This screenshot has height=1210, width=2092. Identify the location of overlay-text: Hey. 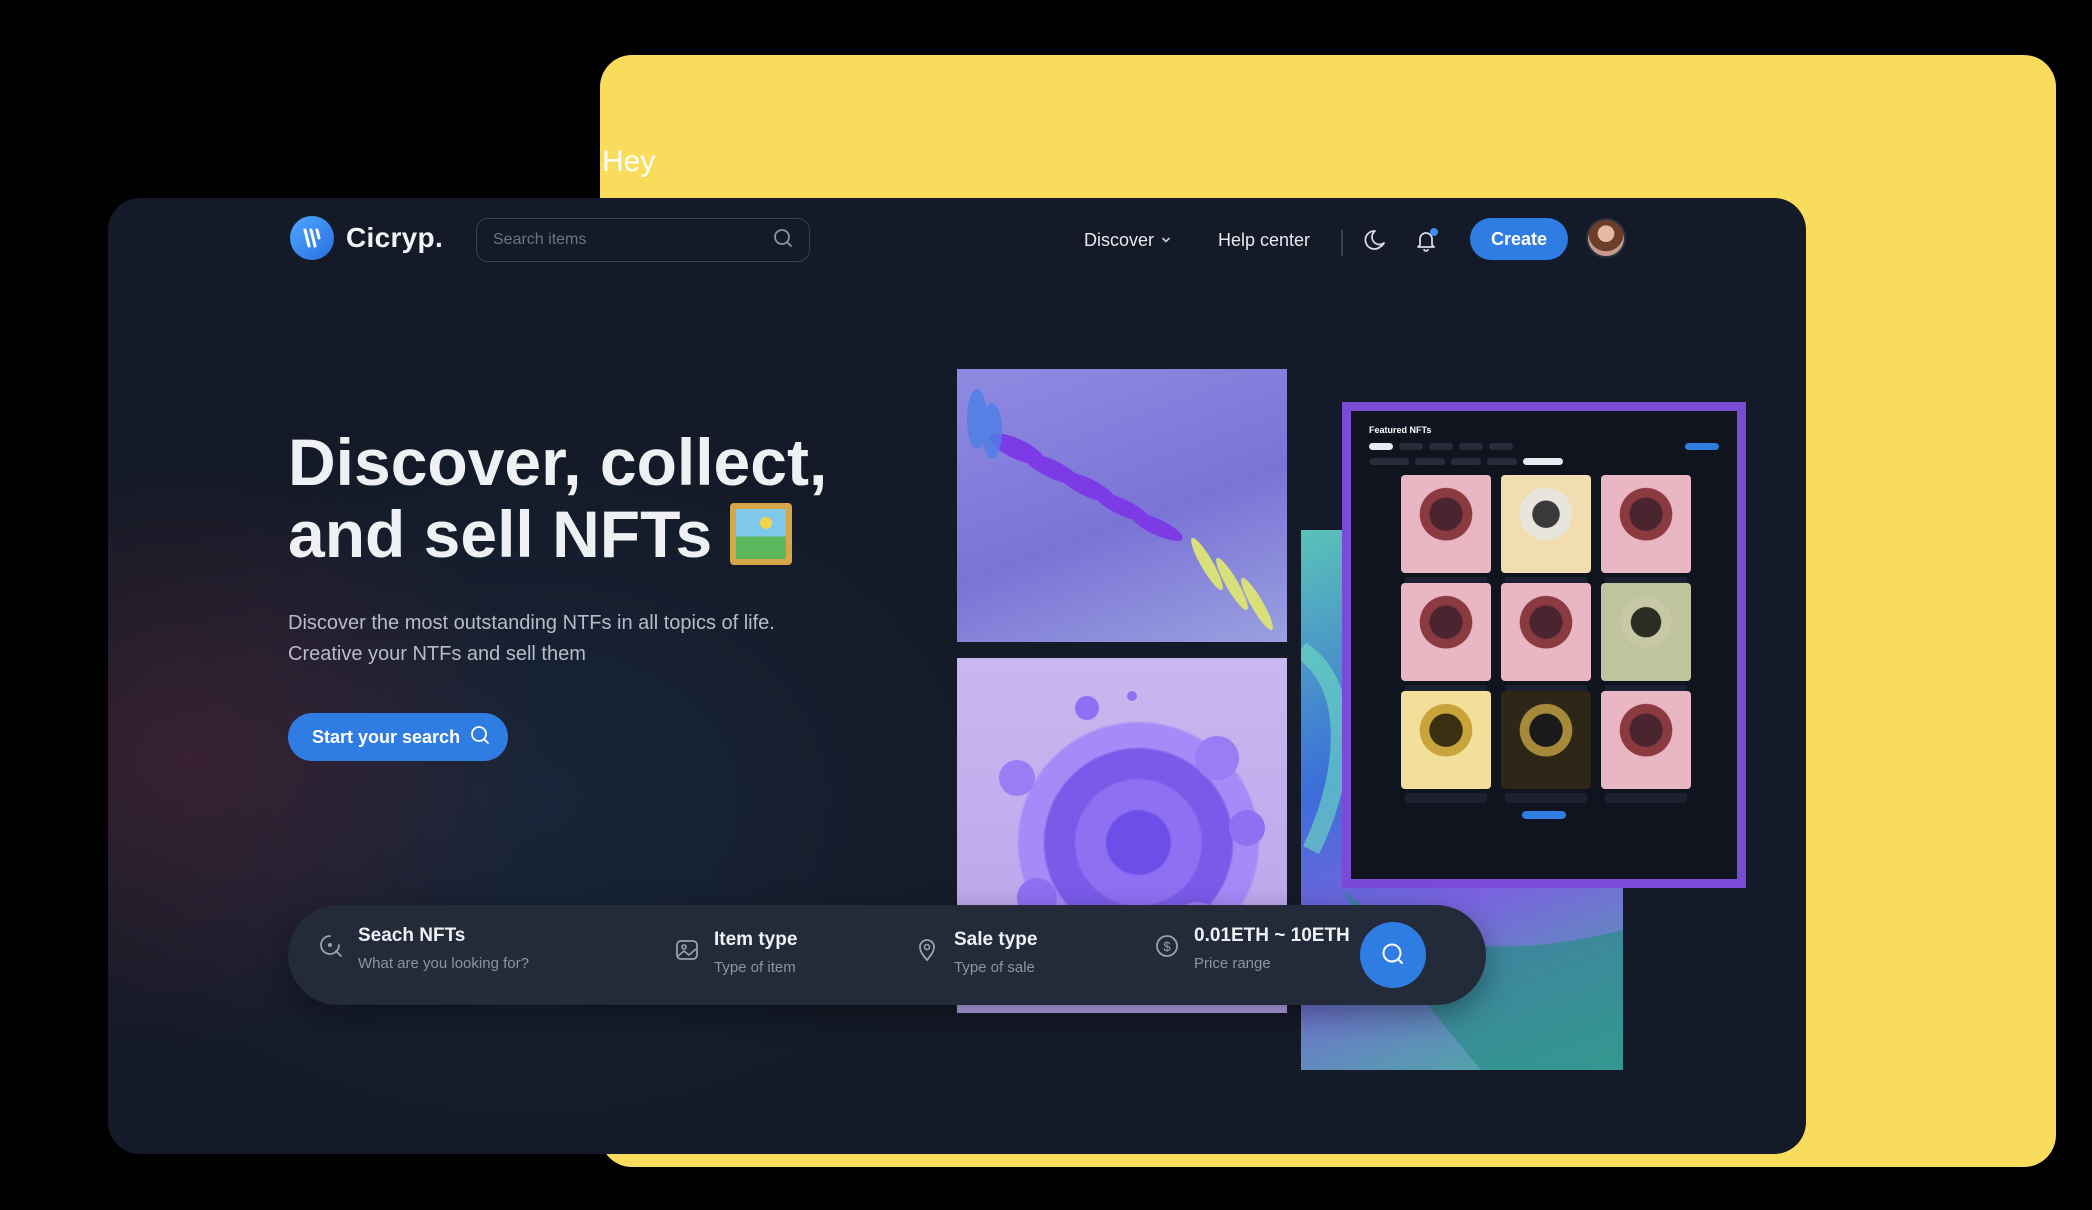
(629, 161).